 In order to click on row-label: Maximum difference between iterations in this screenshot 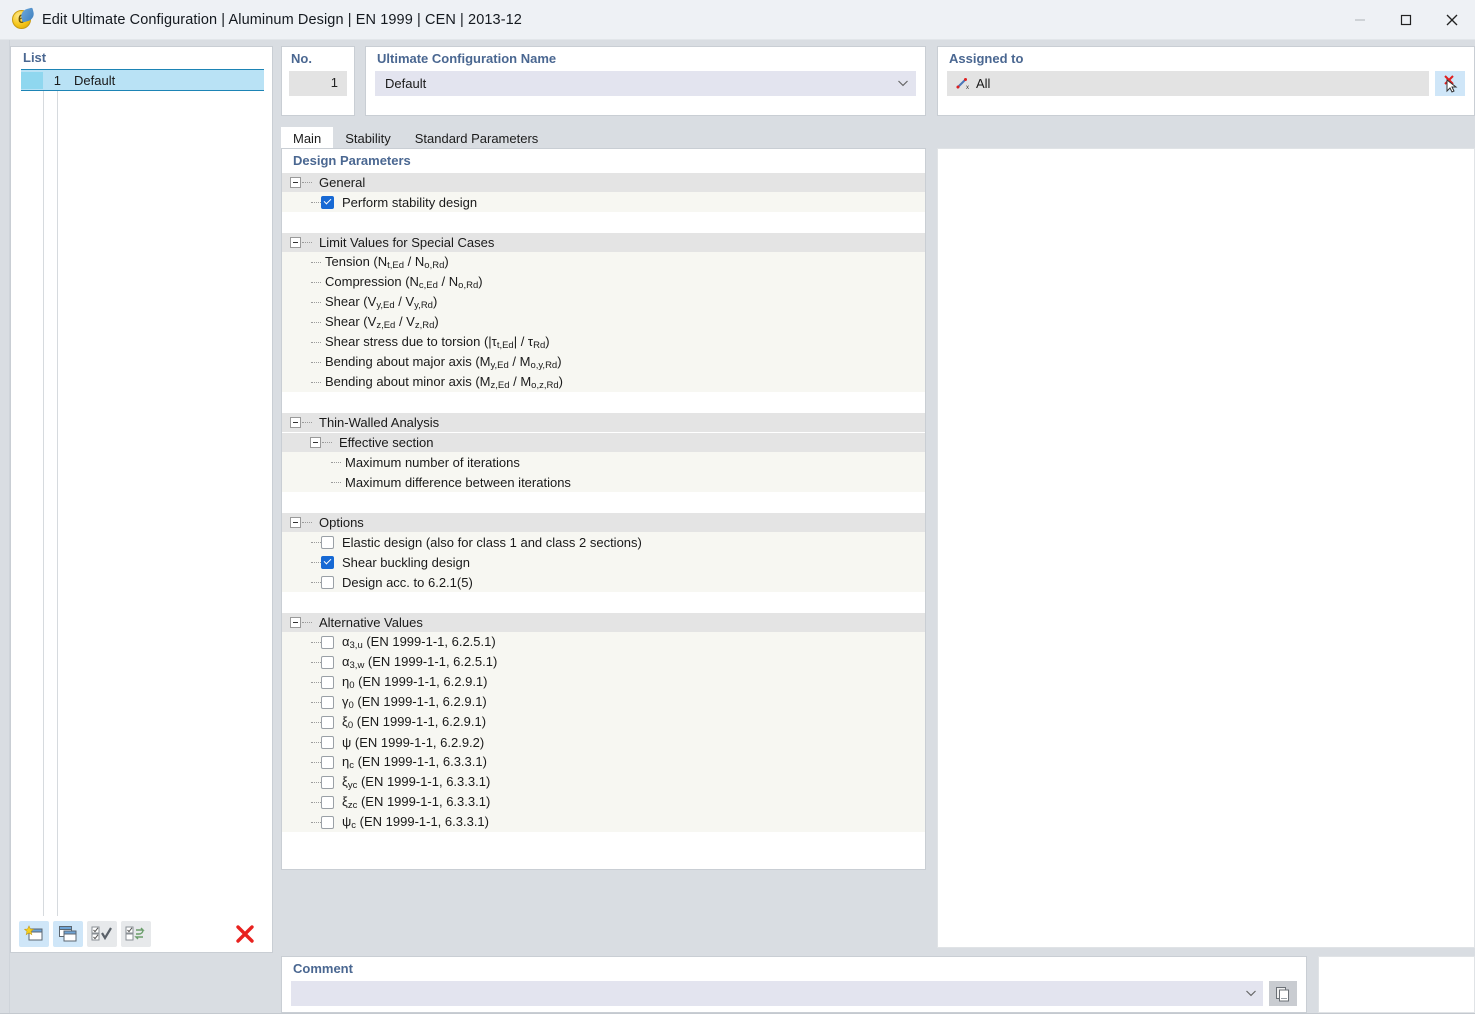, I will do `click(458, 482)`.